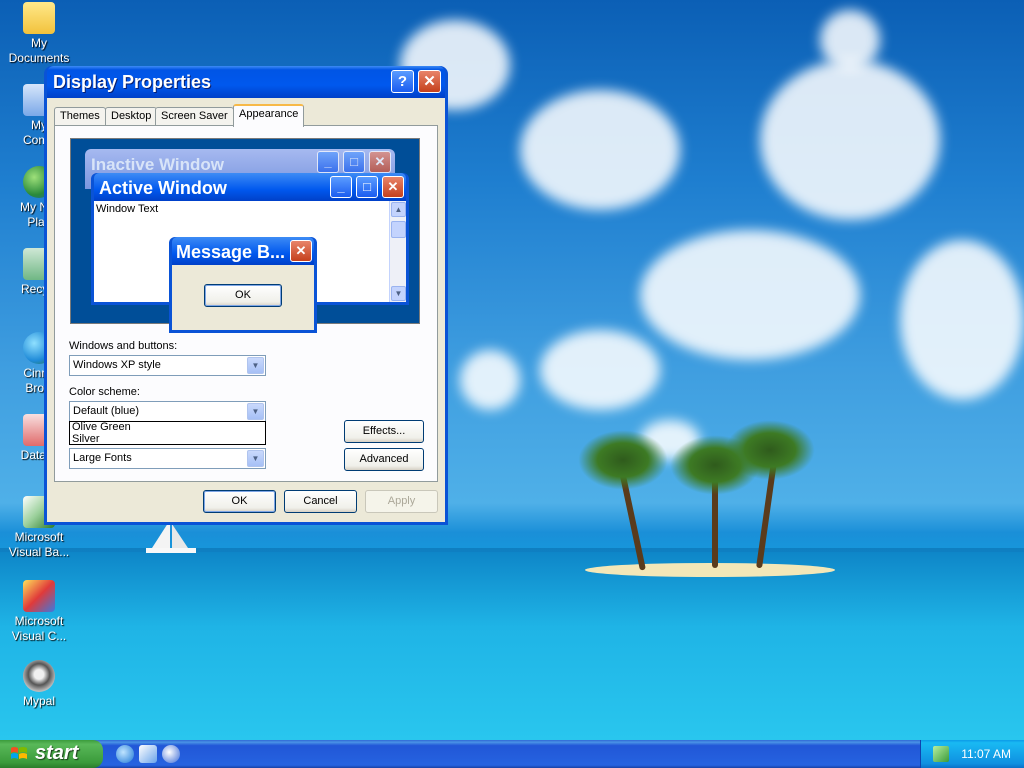 Image resolution: width=1024 pixels, height=768 pixels. I want to click on preview-scrollbar: ▲ ▼, so click(397, 251).